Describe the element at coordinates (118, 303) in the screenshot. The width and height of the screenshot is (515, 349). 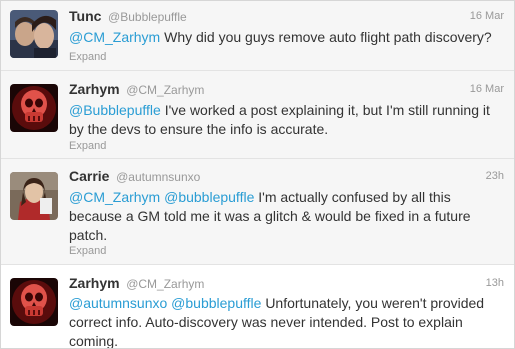
I see `mention-link: @autumnsunxo` at that location.